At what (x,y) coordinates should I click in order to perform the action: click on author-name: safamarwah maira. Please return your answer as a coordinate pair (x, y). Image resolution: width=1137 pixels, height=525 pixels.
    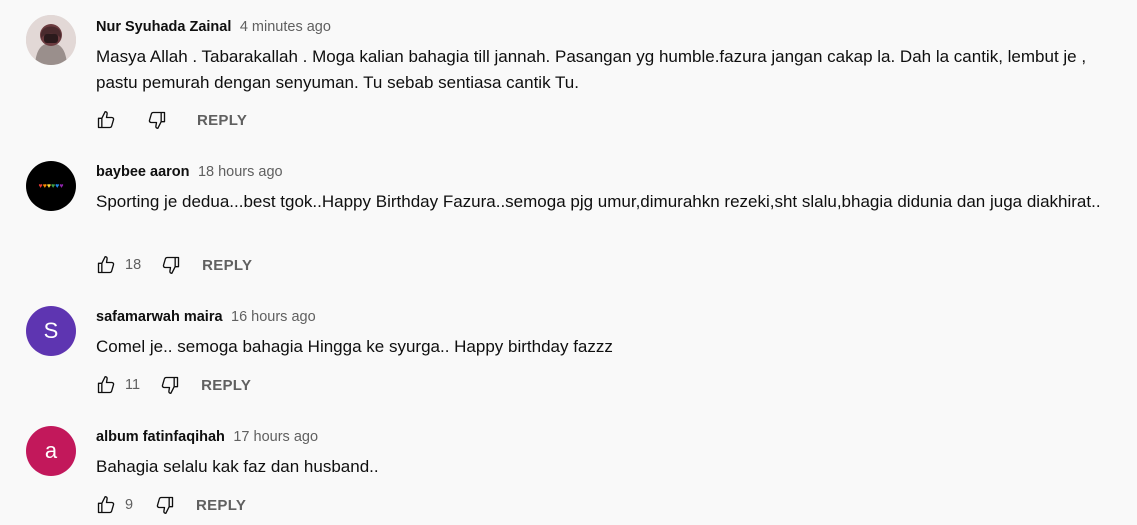
    Looking at the image, I should click on (159, 317).